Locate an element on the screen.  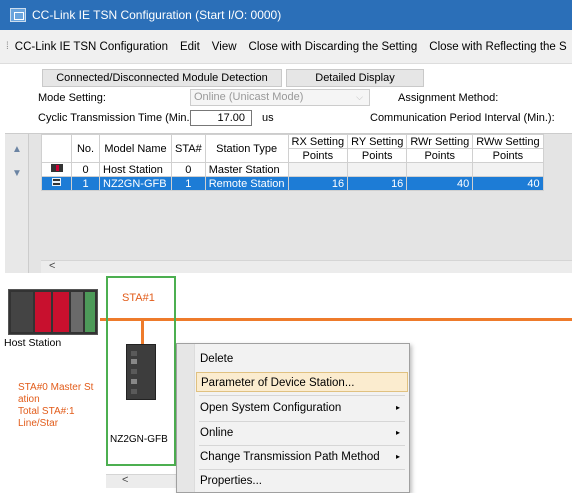
comm-period-label: Communication Period Interval (Min.): is located at coordinates (462, 118).